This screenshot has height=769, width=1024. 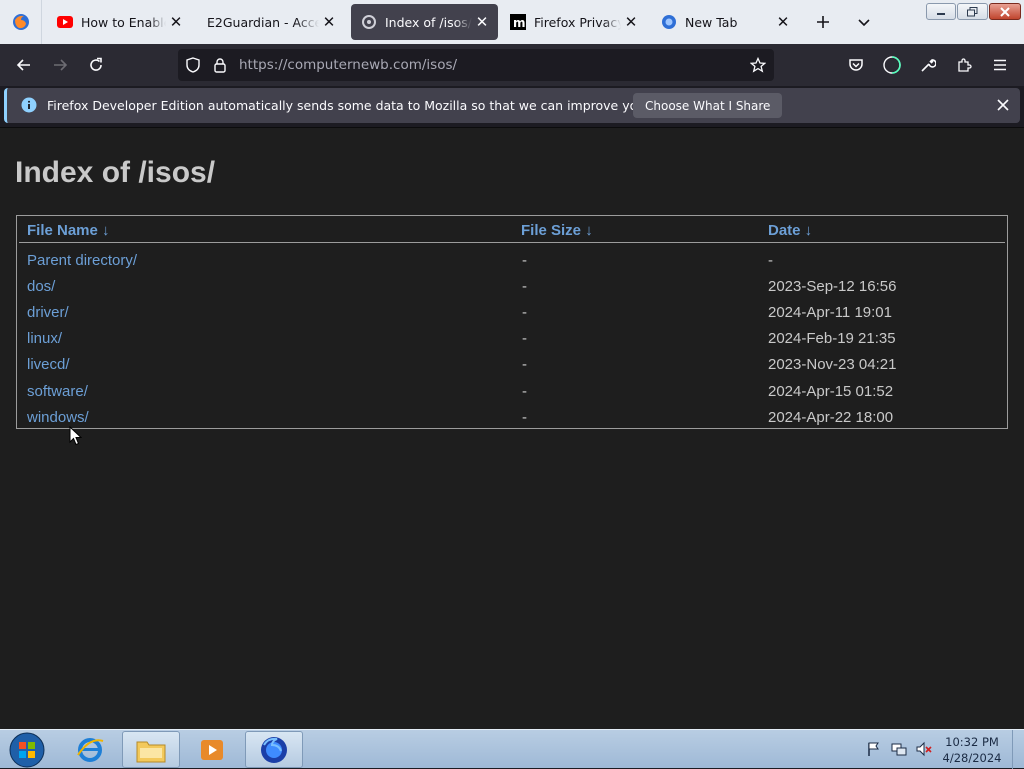 I want to click on svg-text: m, so click(x=519, y=23).